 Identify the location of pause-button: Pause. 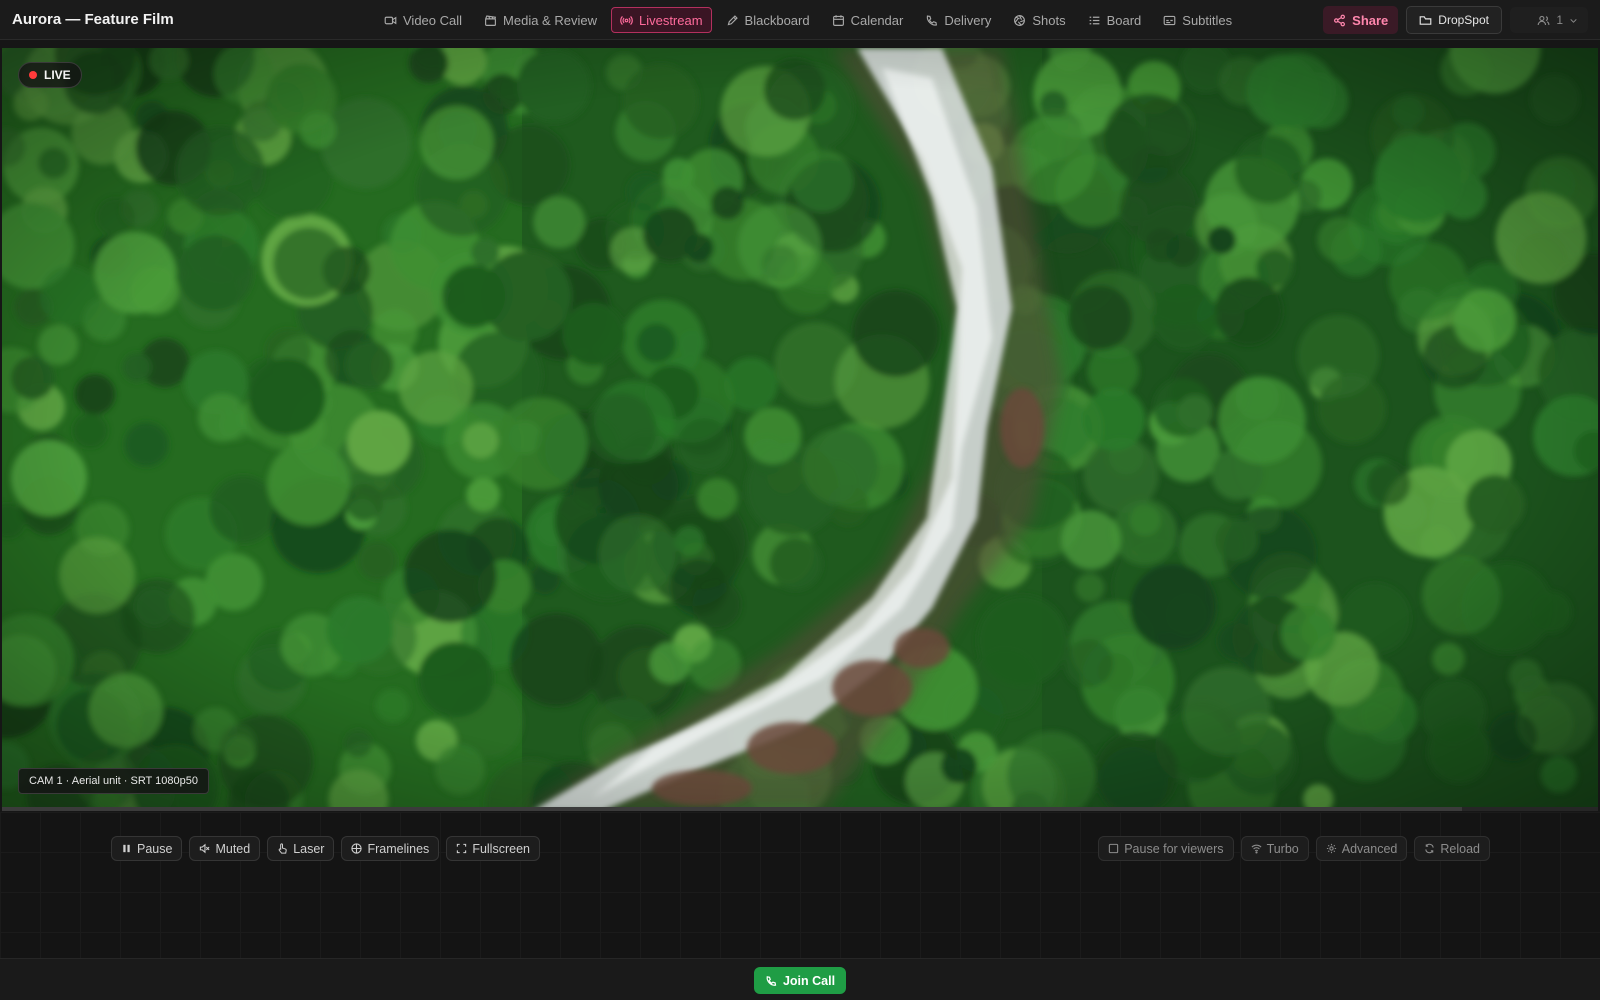
(147, 848).